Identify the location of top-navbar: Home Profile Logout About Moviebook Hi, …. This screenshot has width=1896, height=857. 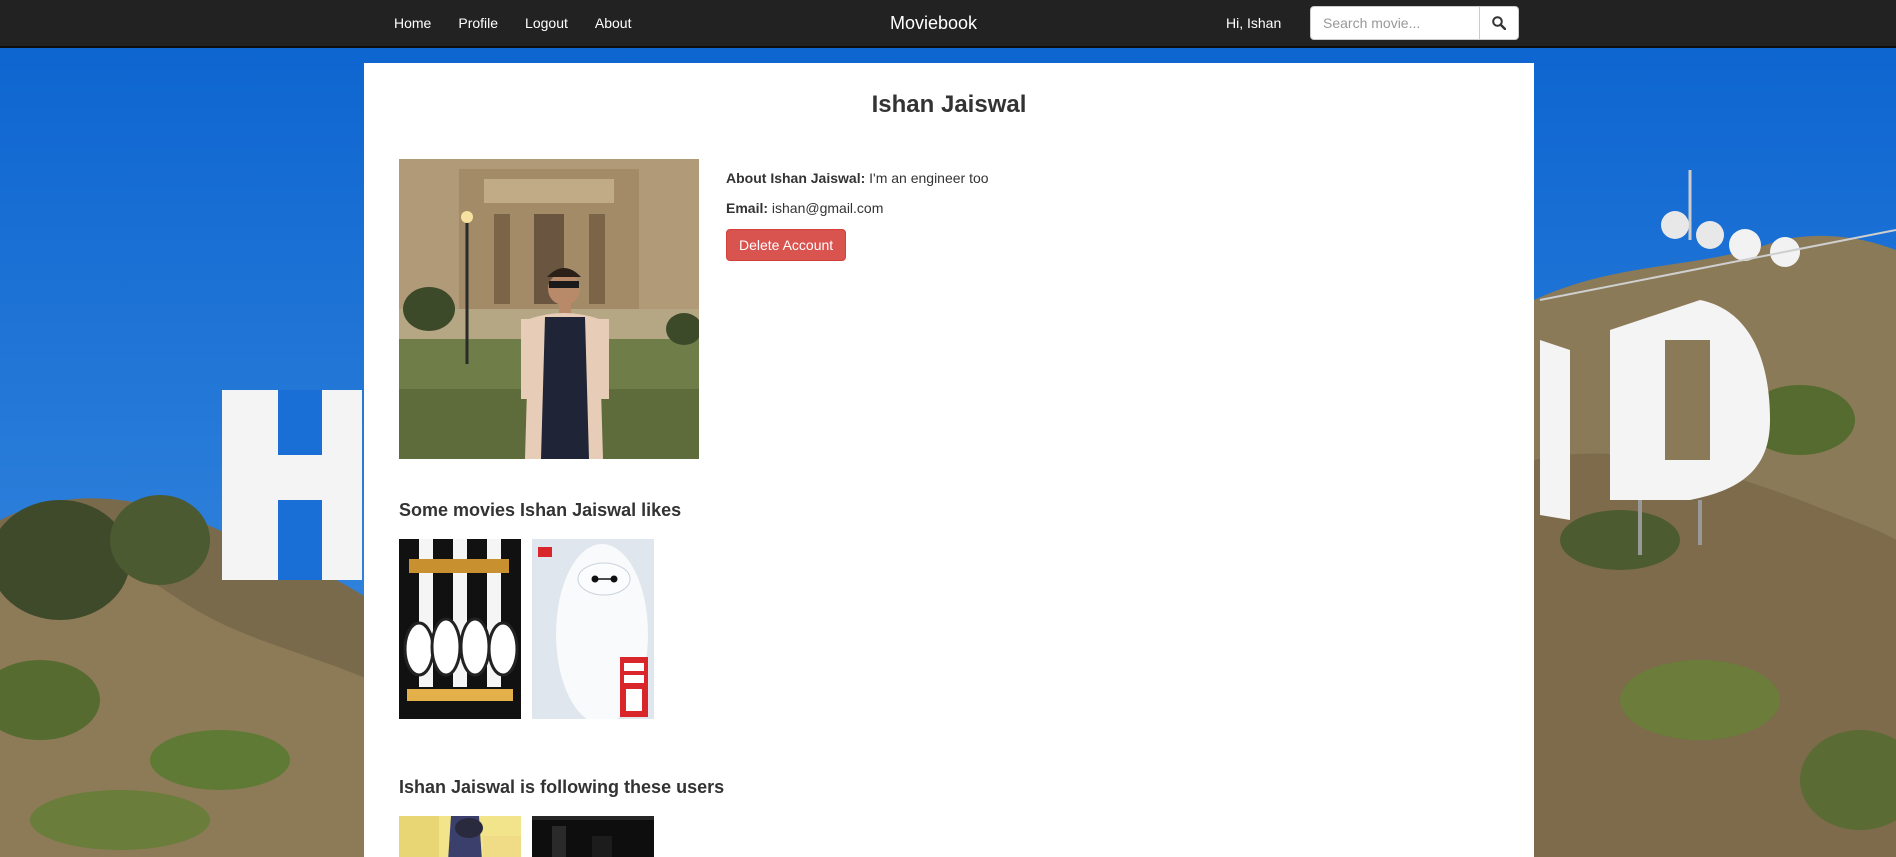
(948, 24).